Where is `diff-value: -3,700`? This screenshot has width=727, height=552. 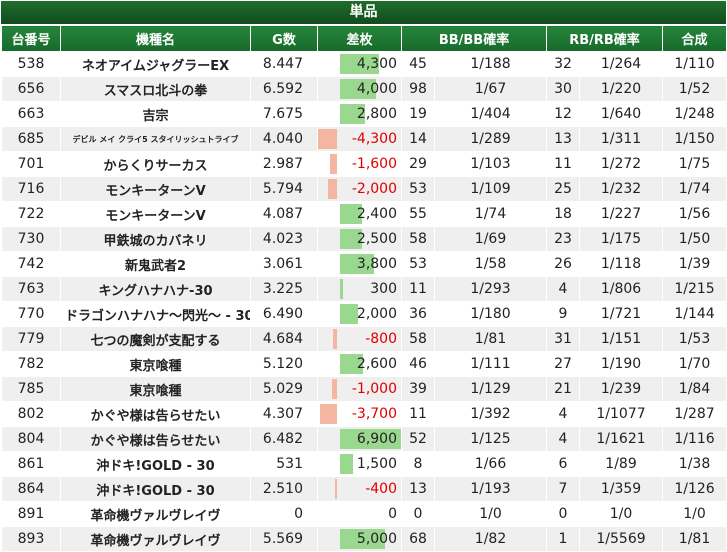
diff-value: -3,700 is located at coordinates (374, 414).